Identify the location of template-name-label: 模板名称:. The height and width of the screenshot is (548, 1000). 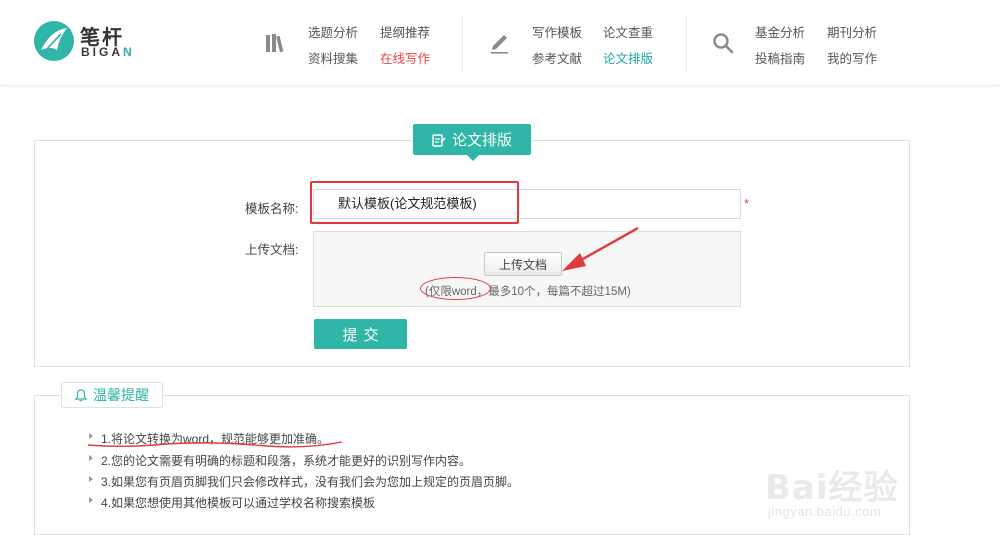
(272, 209).